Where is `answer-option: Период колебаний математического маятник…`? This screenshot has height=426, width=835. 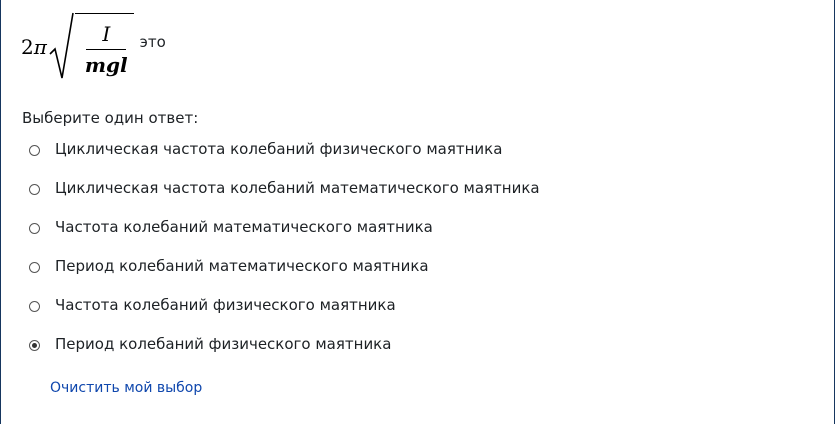
answer-option: Период колебаний математического маятник… is located at coordinates (284, 265).